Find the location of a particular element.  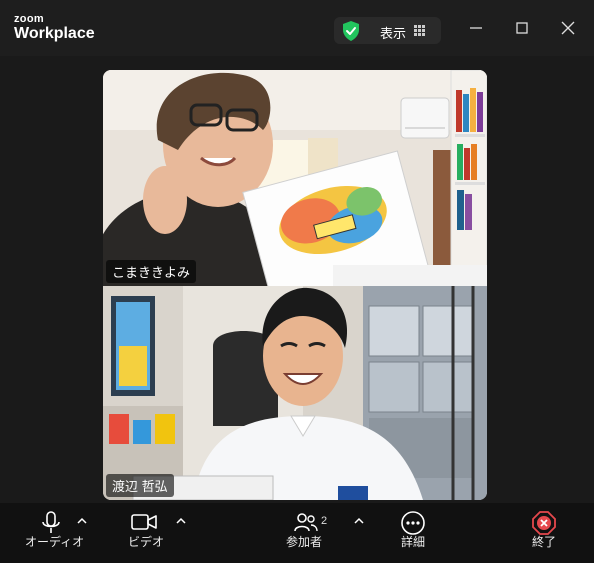

app-logo: zoom Workplace is located at coordinates (54, 28).